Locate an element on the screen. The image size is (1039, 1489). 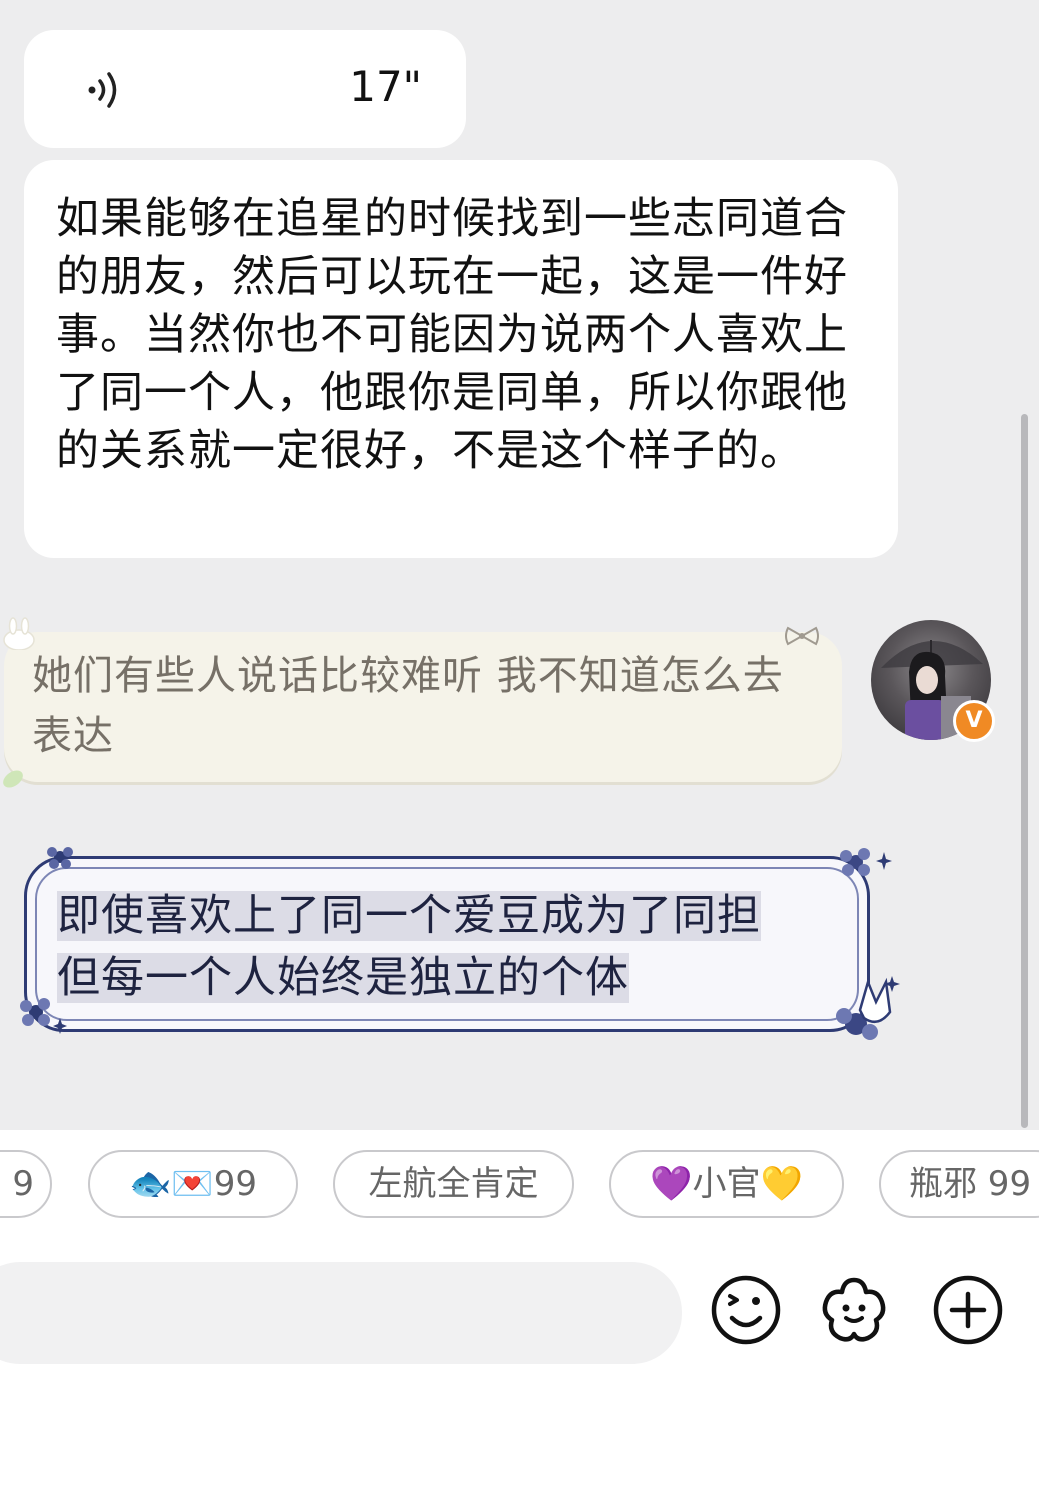
voice-duration: 17" is located at coordinates (385, 86).